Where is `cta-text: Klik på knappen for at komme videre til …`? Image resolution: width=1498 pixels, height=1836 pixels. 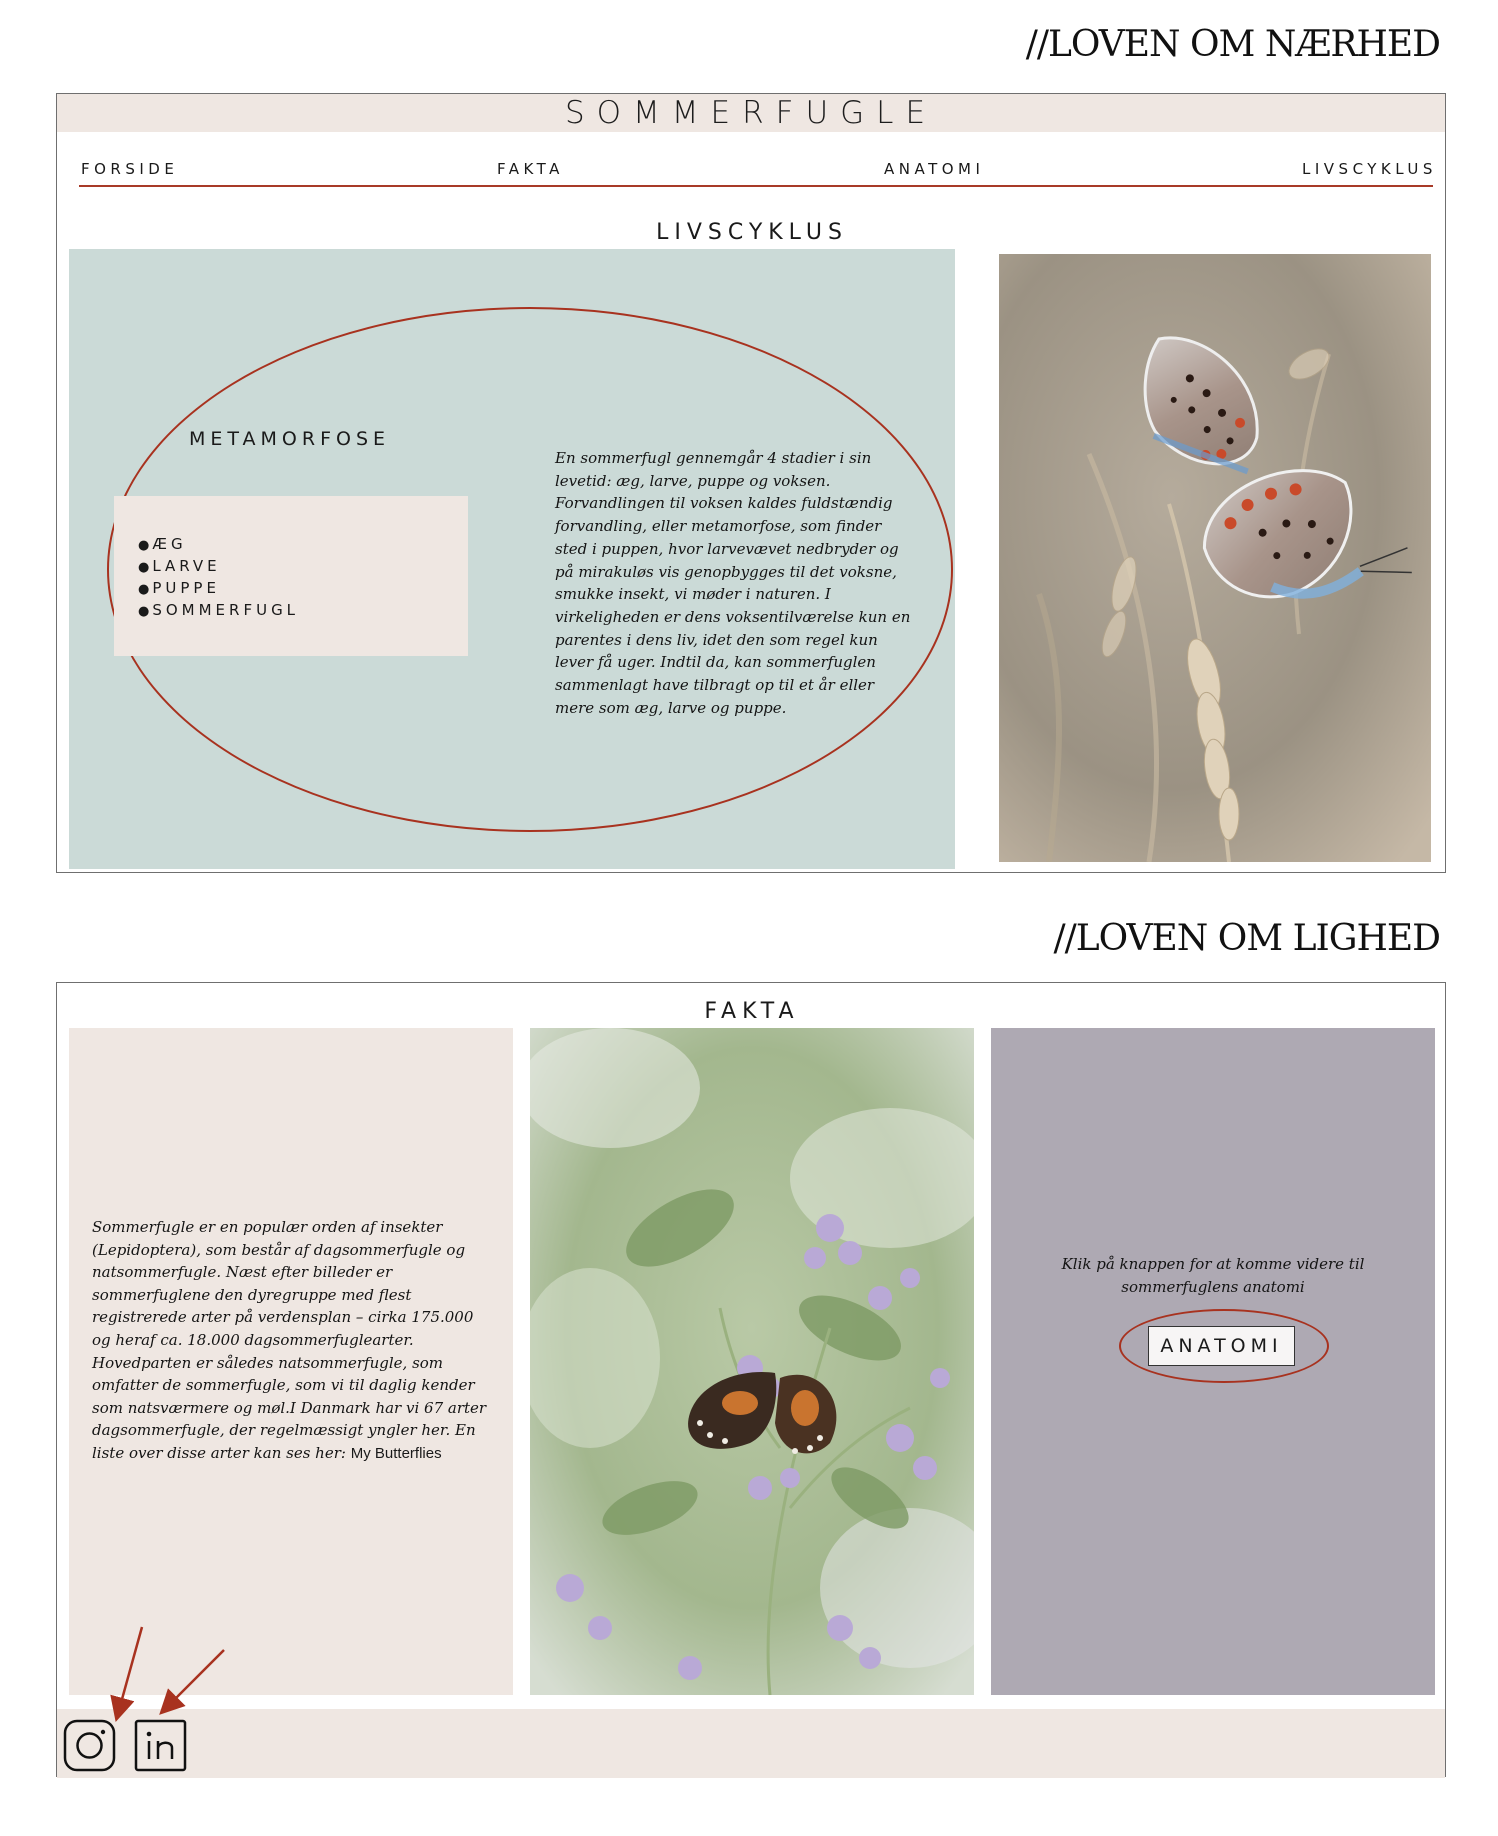
cta-text: Klik på knappen for at komme videre til … is located at coordinates (1213, 1275).